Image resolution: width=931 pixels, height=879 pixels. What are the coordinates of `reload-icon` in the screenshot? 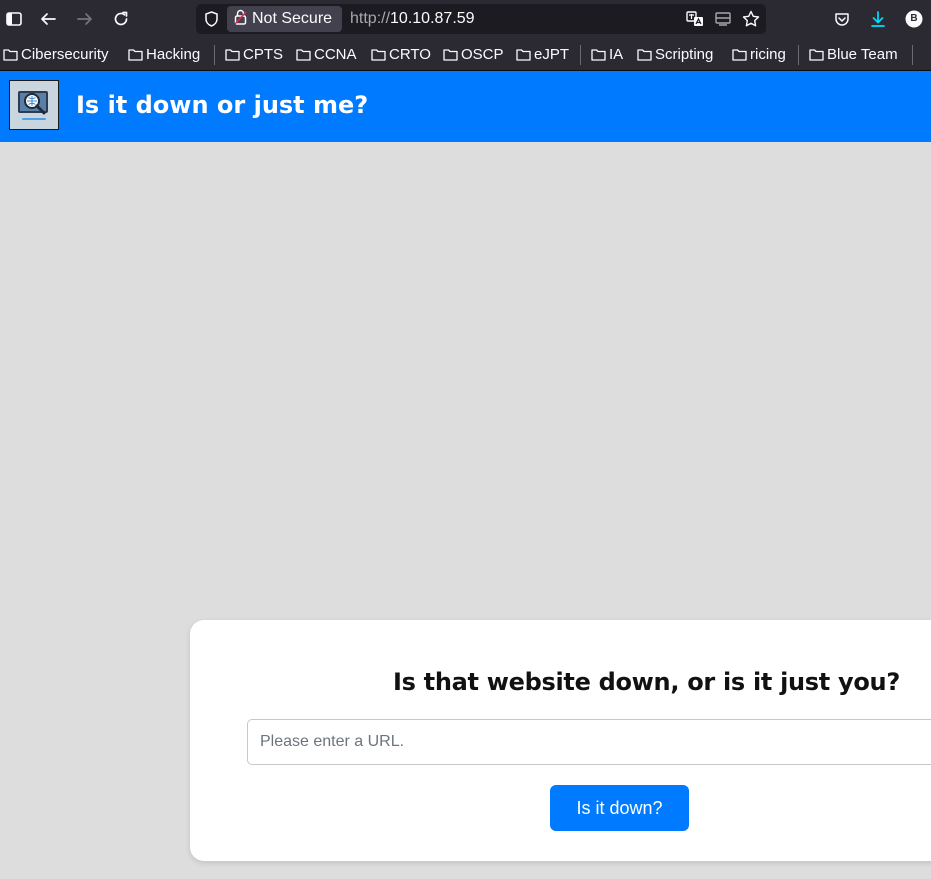 It's located at (121, 19).